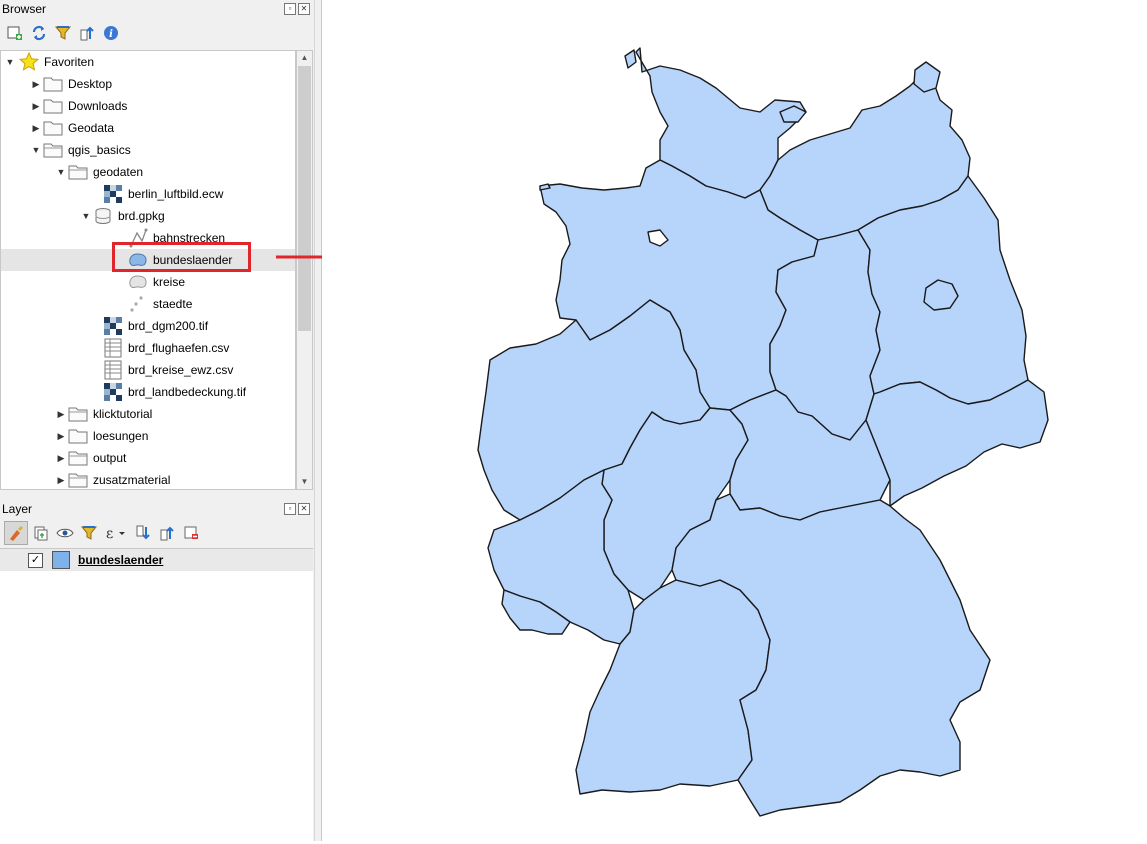  I want to click on tree-item-brd-dgm200: brd_dgm200.tif, so click(148, 326).